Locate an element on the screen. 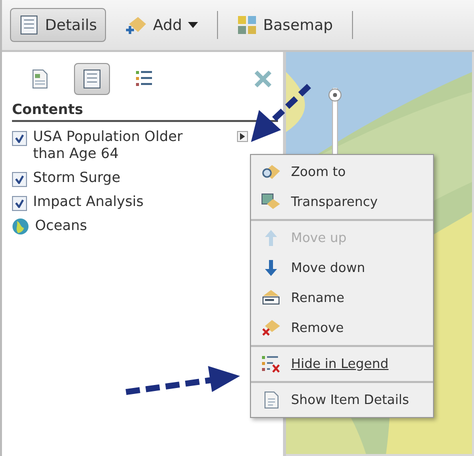 The height and width of the screenshot is (456, 474). magnifier-icon is located at coordinates (271, 172).